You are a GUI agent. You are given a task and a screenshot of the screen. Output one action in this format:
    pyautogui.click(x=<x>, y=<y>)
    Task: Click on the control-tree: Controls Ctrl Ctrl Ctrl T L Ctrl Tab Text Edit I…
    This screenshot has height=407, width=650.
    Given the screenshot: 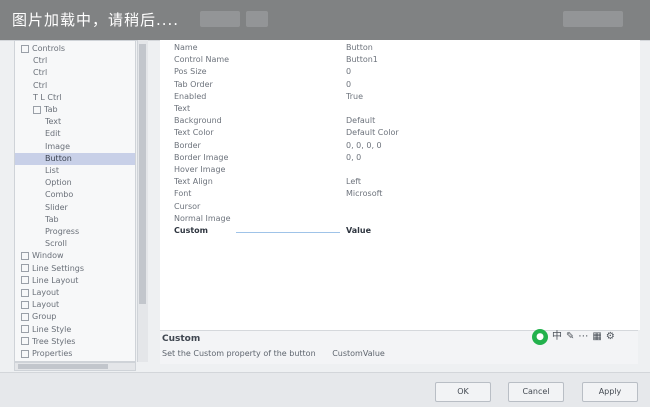 What is the action you would take?
    pyautogui.click(x=75, y=201)
    